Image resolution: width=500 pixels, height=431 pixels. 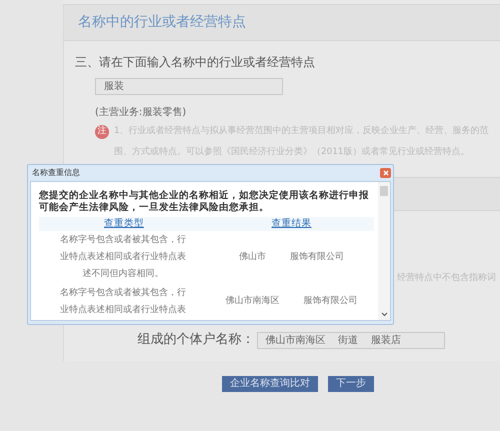 I want to click on next-button: 下一步, so click(x=351, y=384).